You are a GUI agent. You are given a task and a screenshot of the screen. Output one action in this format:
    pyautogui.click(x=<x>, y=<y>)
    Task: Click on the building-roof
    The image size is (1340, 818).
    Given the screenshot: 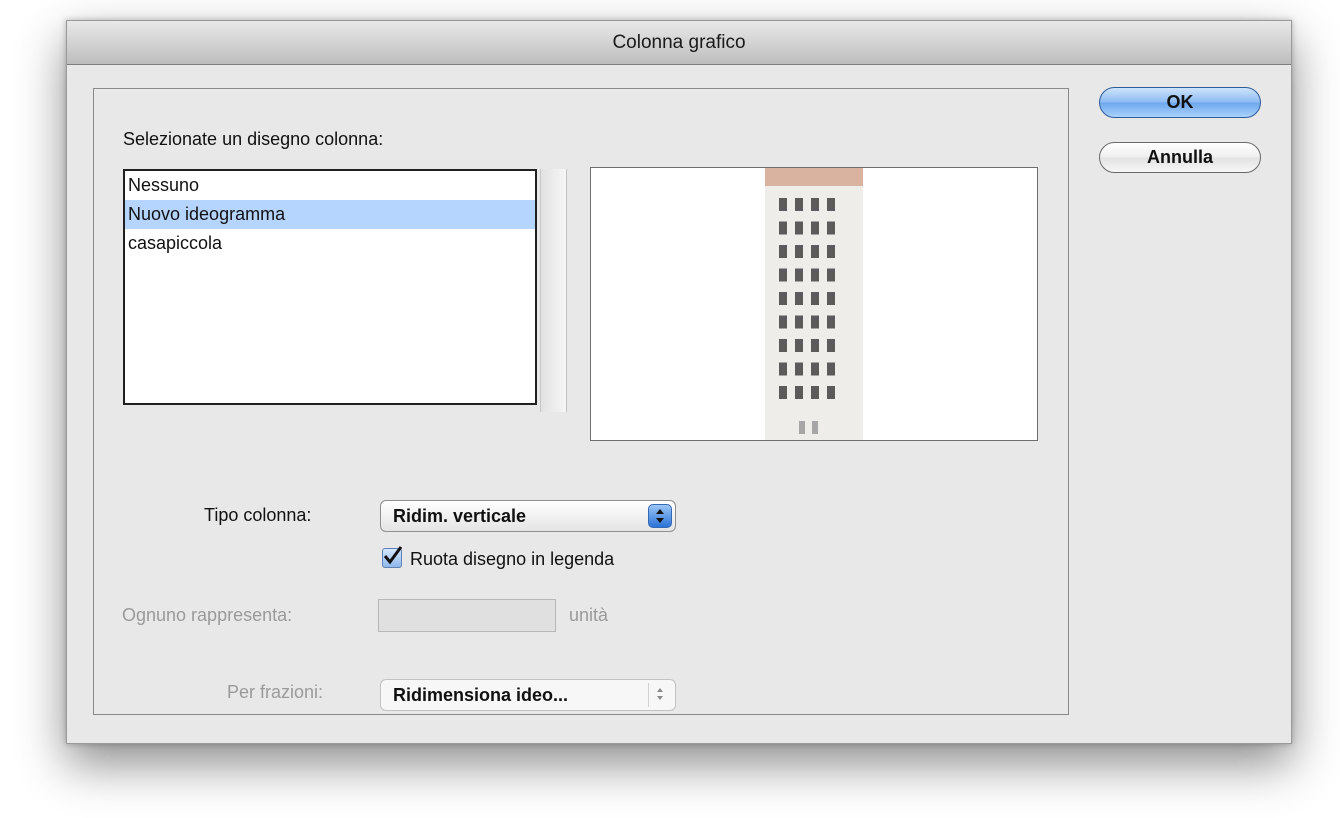 What is the action you would take?
    pyautogui.click(x=814, y=177)
    